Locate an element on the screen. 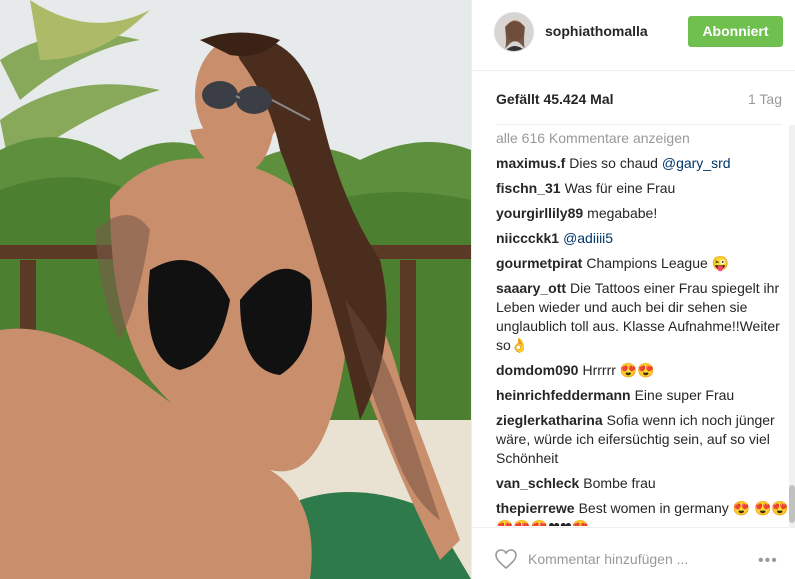  comment-username: van_schleck is located at coordinates (537, 483).